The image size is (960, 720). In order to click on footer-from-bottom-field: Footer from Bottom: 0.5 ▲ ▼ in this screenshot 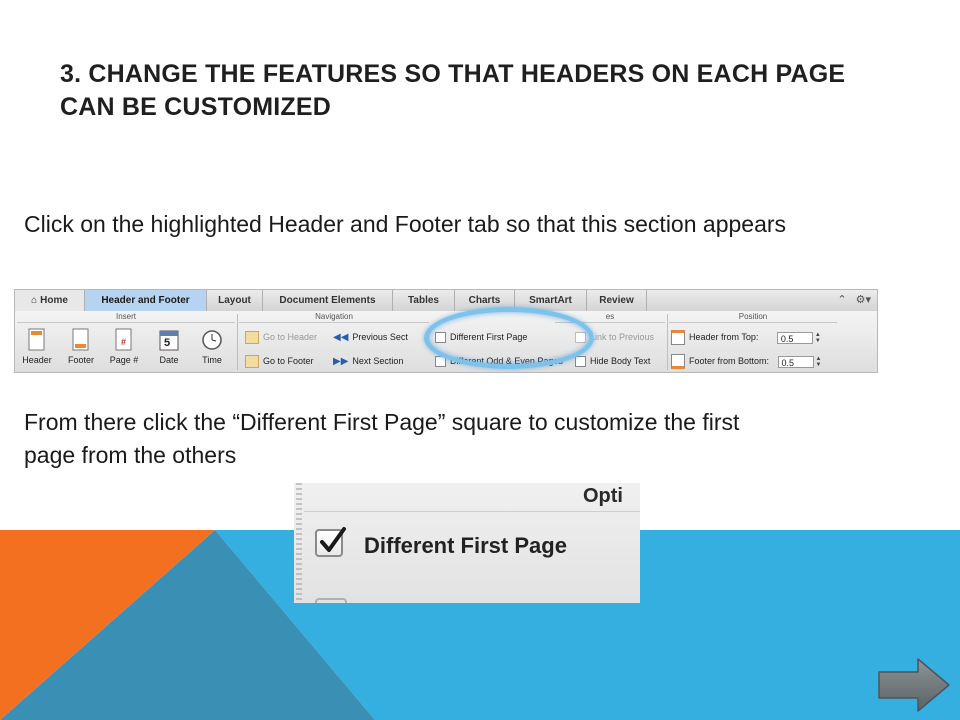, I will do `click(747, 362)`.